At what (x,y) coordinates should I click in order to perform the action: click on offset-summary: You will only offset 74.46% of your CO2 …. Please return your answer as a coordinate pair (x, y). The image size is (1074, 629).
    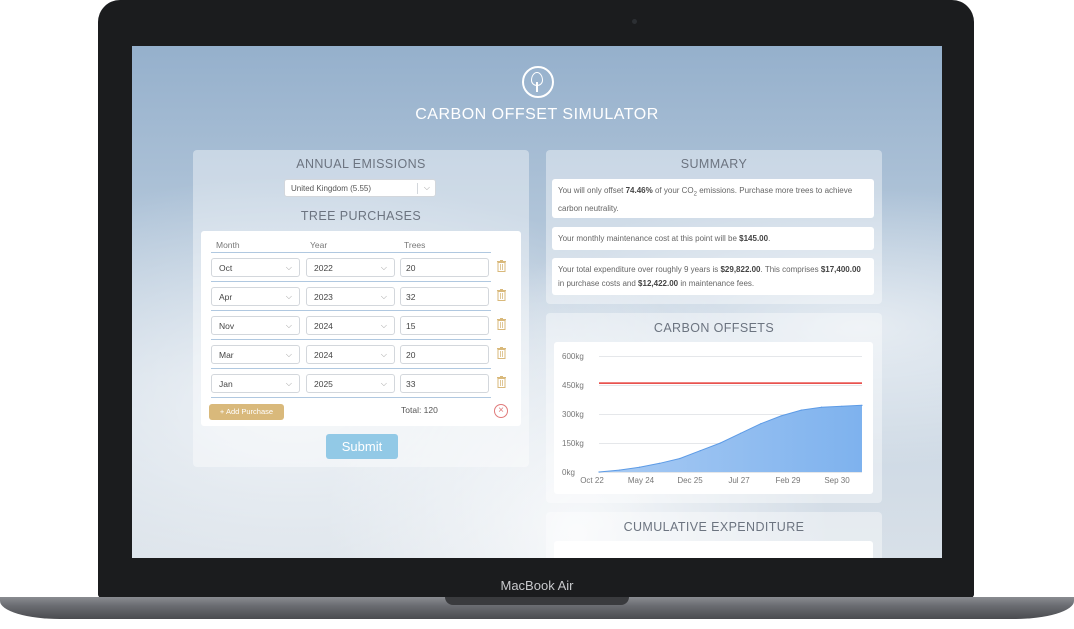
    Looking at the image, I should click on (713, 198).